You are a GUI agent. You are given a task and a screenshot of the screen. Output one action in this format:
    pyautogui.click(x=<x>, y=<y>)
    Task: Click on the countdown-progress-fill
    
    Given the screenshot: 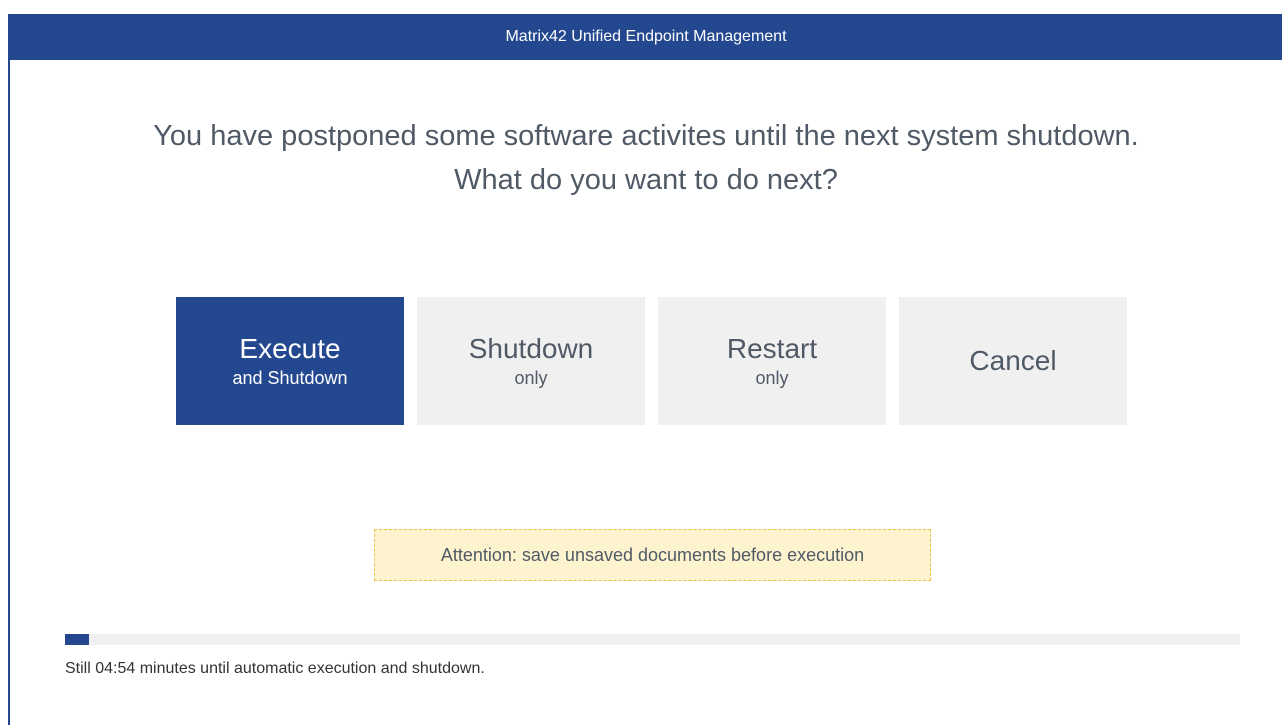 What is the action you would take?
    pyautogui.click(x=77, y=639)
    